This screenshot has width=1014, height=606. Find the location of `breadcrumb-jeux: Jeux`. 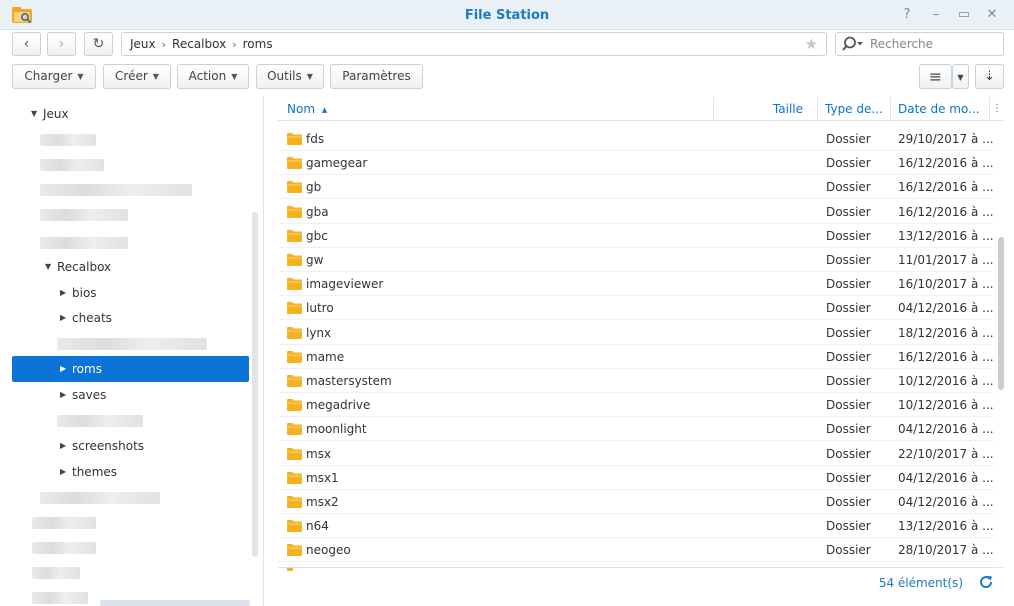

breadcrumb-jeux: Jeux is located at coordinates (143, 44).